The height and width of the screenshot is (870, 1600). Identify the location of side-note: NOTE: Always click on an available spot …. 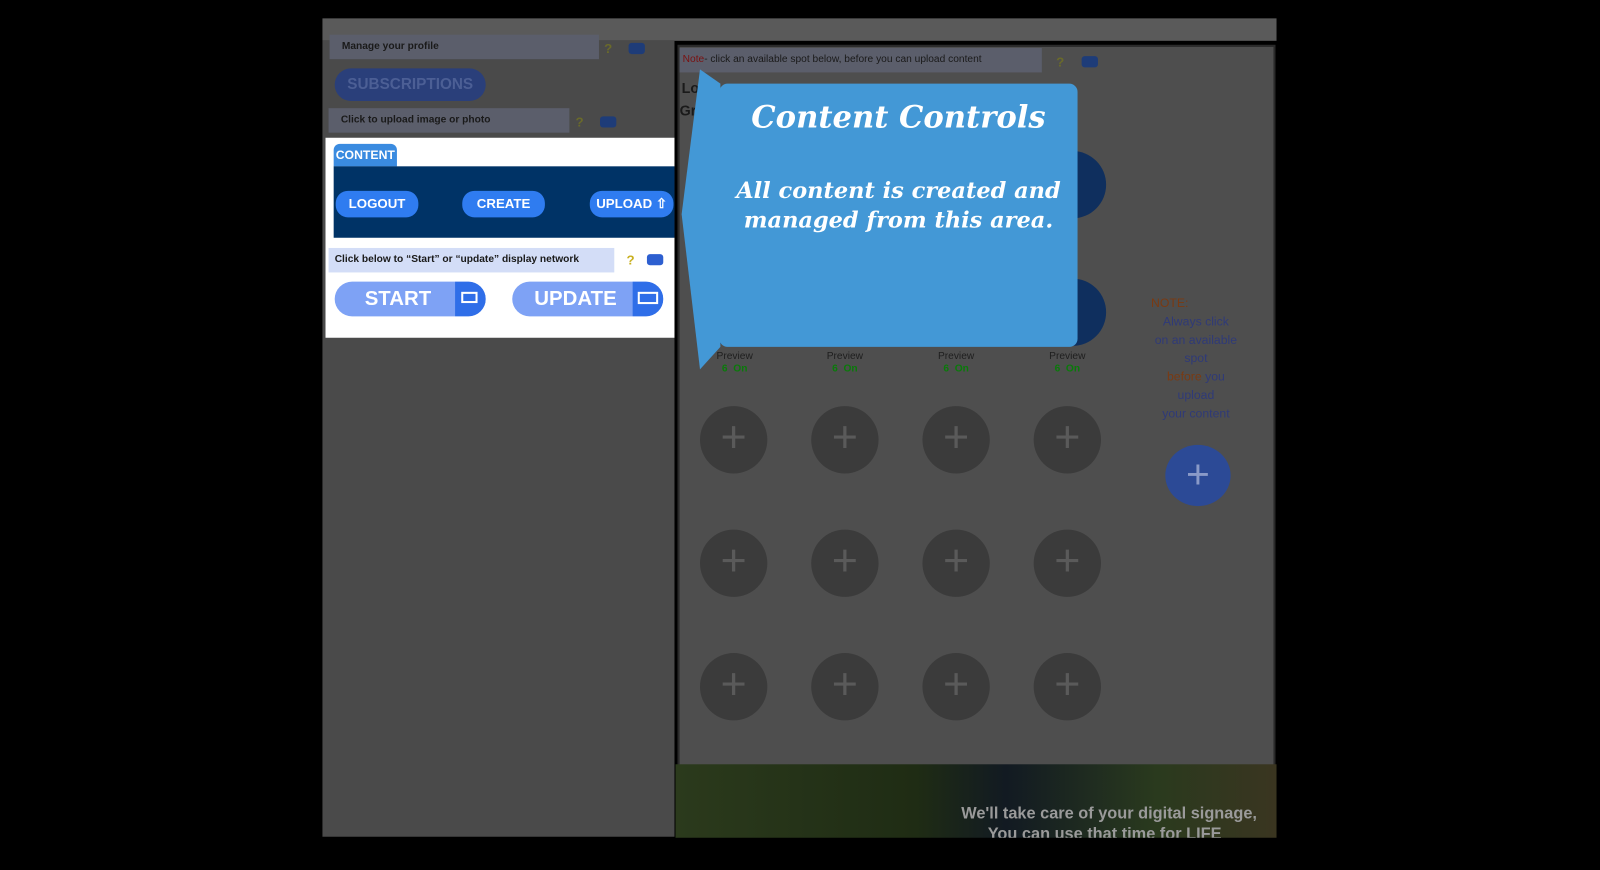
(1196, 358).